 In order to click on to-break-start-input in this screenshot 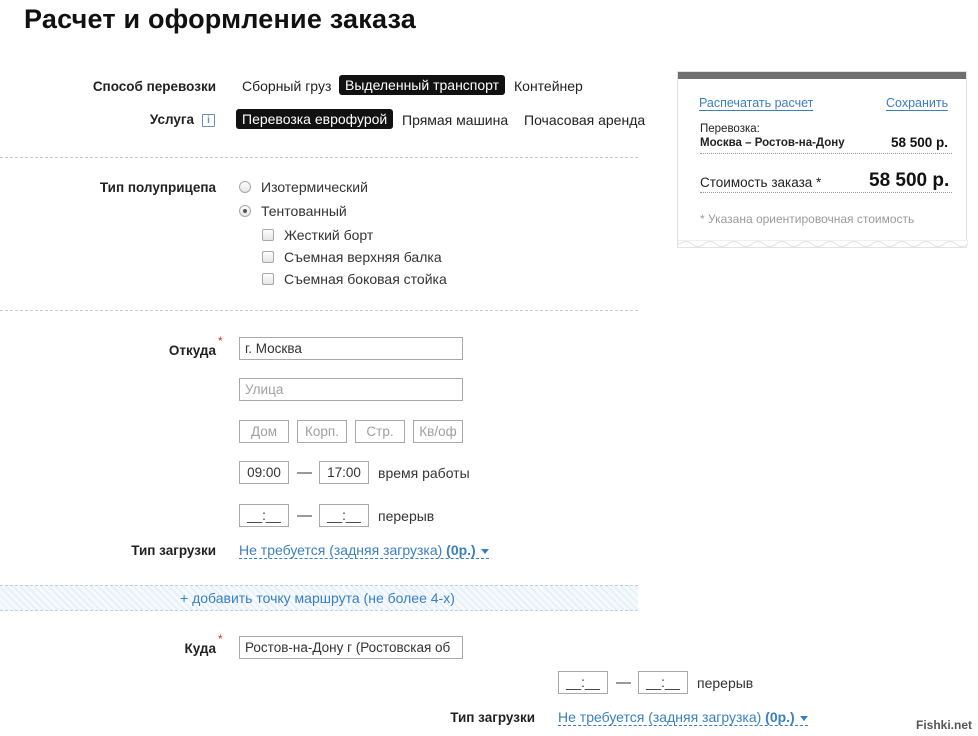, I will do `click(583, 682)`.